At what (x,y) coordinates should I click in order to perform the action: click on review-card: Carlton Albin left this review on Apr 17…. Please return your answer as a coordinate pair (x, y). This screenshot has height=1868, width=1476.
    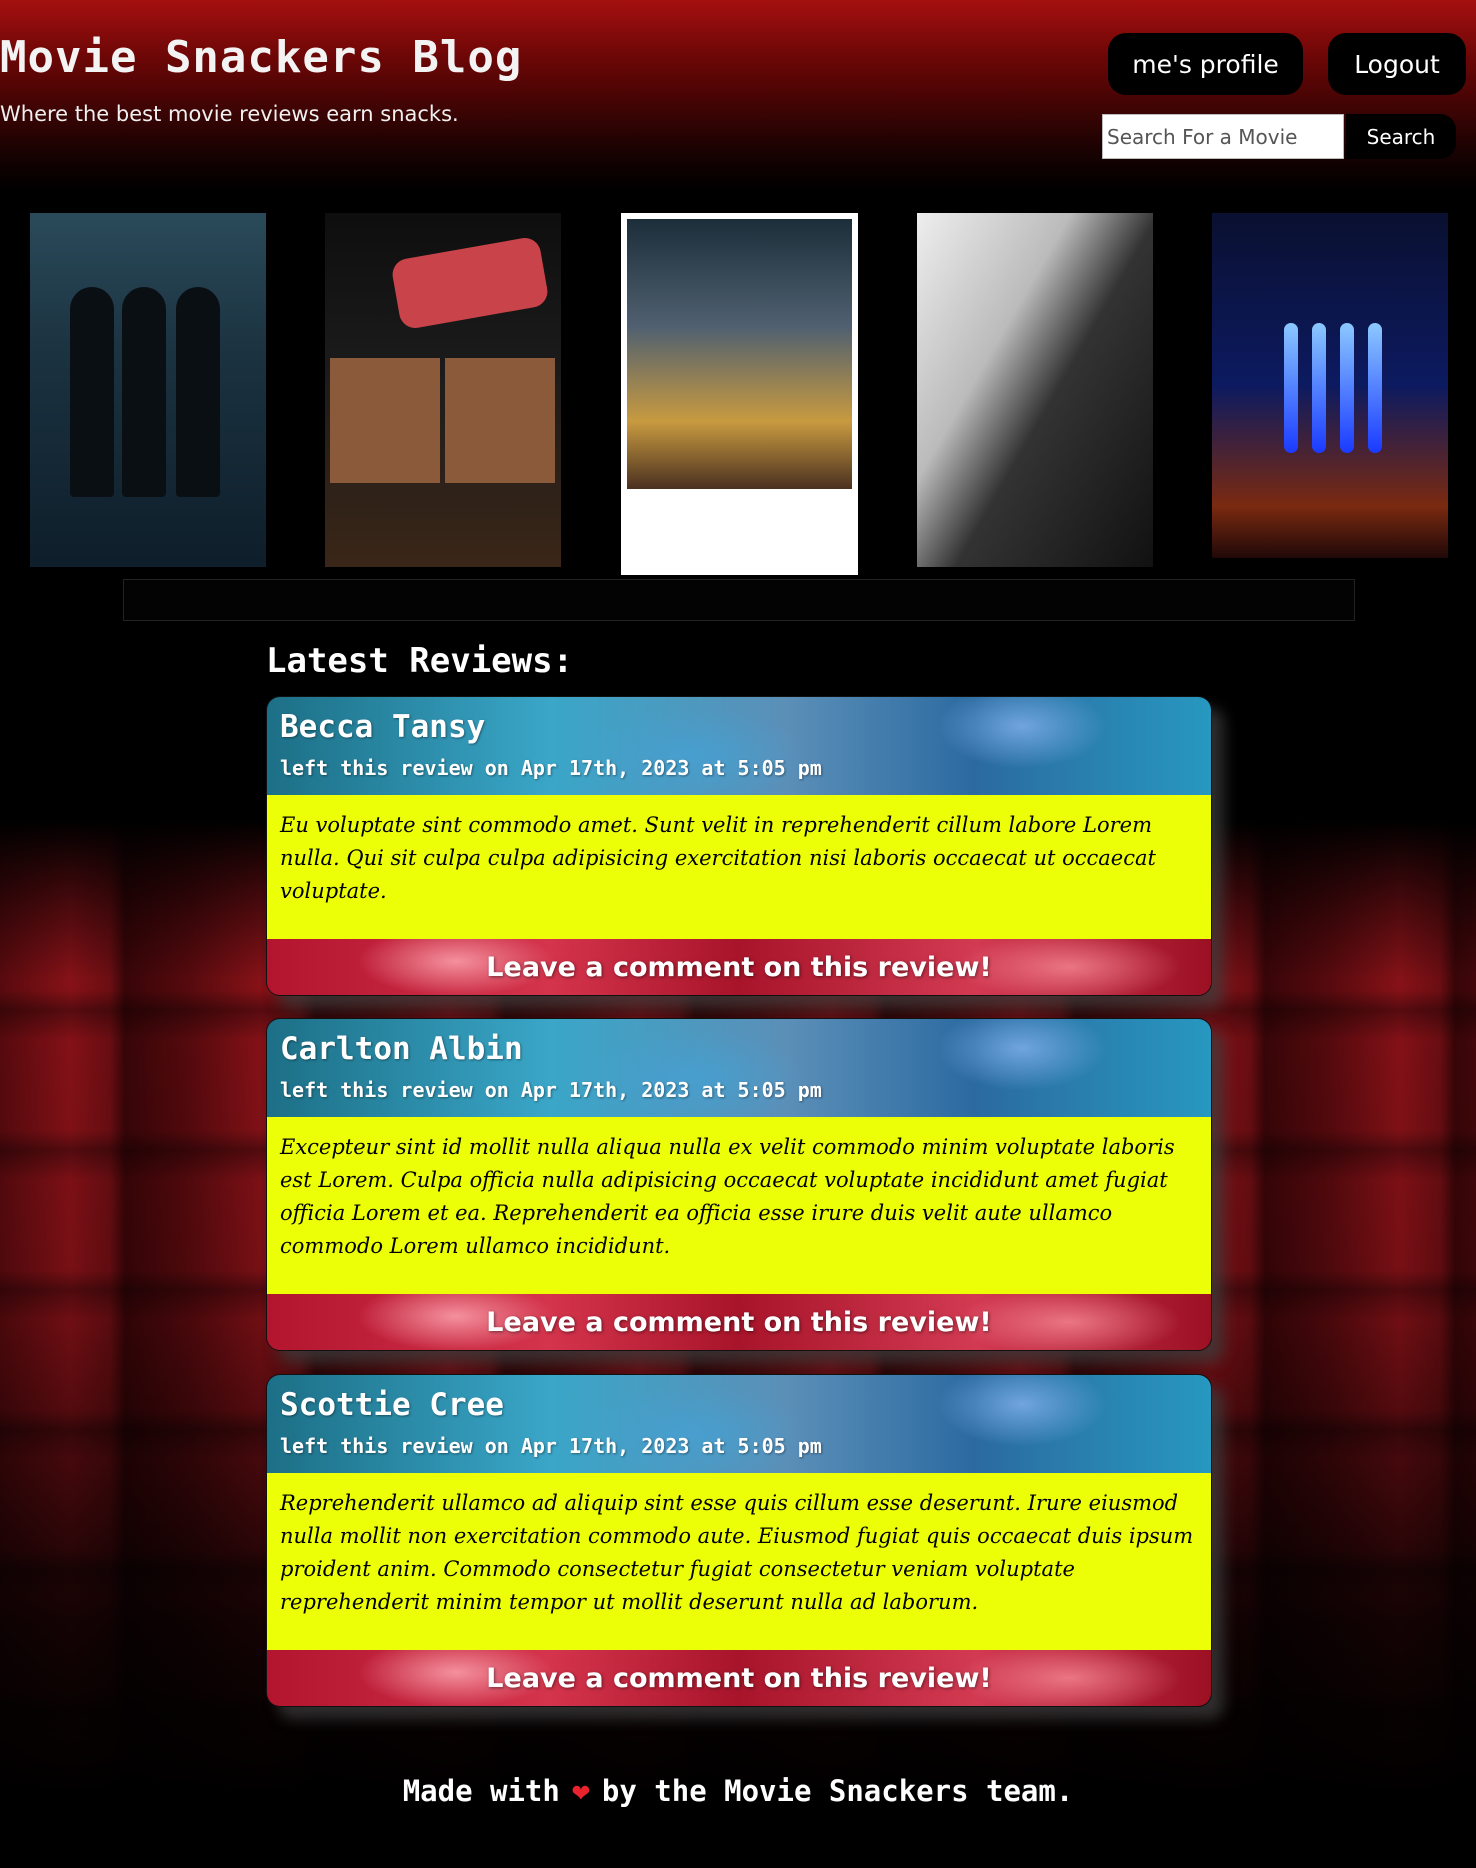
    Looking at the image, I should click on (739, 1184).